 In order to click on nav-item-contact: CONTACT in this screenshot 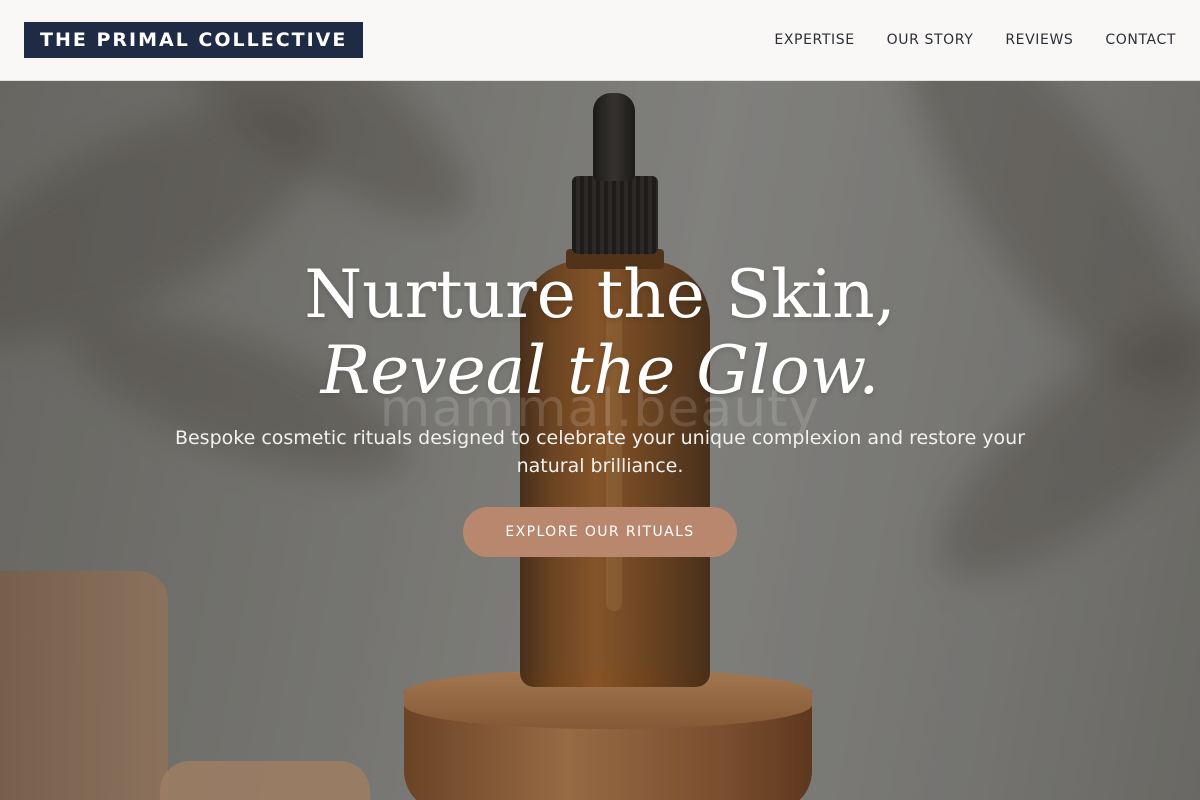, I will do `click(1140, 40)`.